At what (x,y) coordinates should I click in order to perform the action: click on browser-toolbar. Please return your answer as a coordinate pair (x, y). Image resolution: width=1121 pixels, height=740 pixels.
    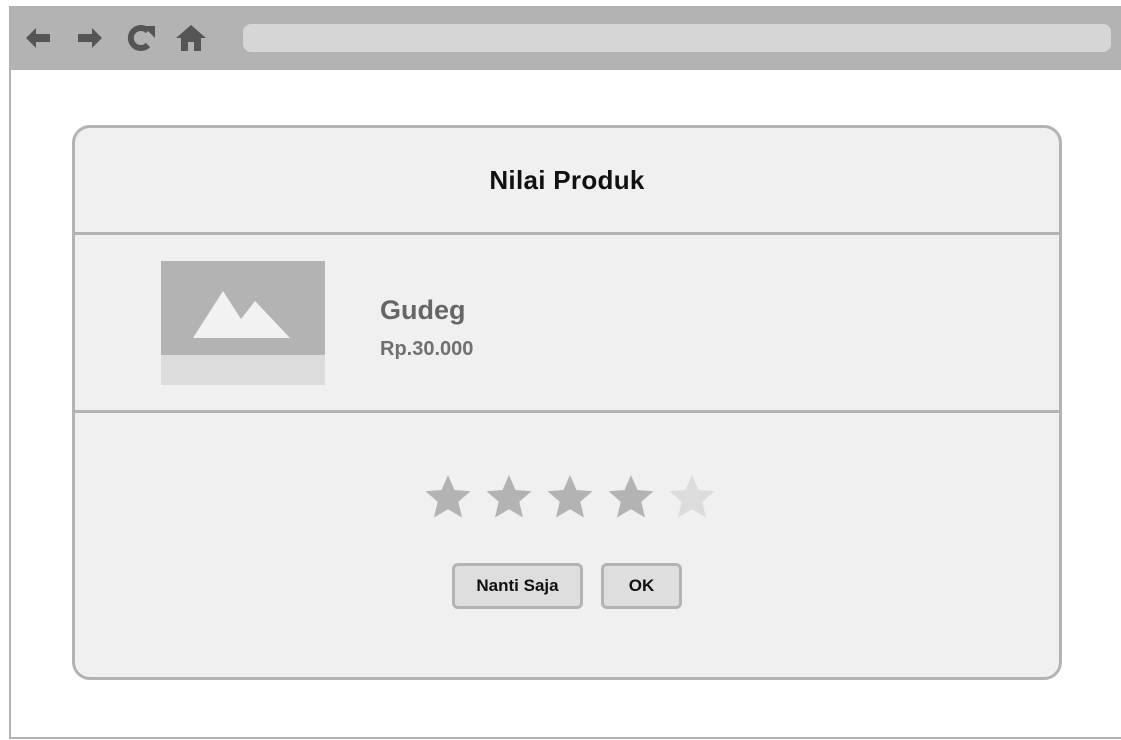
    Looking at the image, I should click on (565, 38).